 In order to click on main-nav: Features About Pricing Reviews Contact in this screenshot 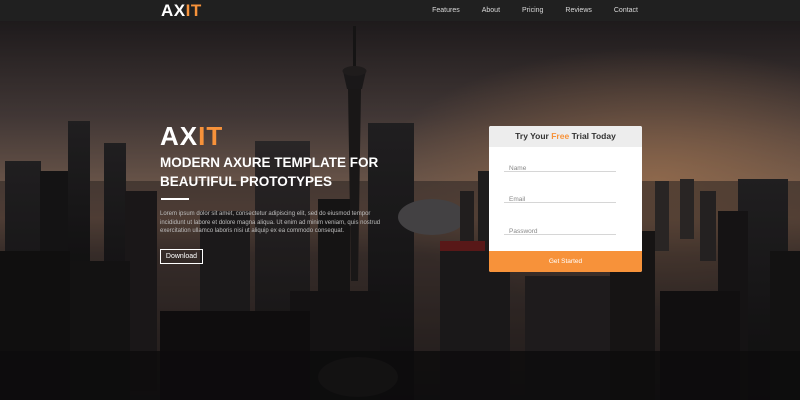, I will do `click(535, 10)`.